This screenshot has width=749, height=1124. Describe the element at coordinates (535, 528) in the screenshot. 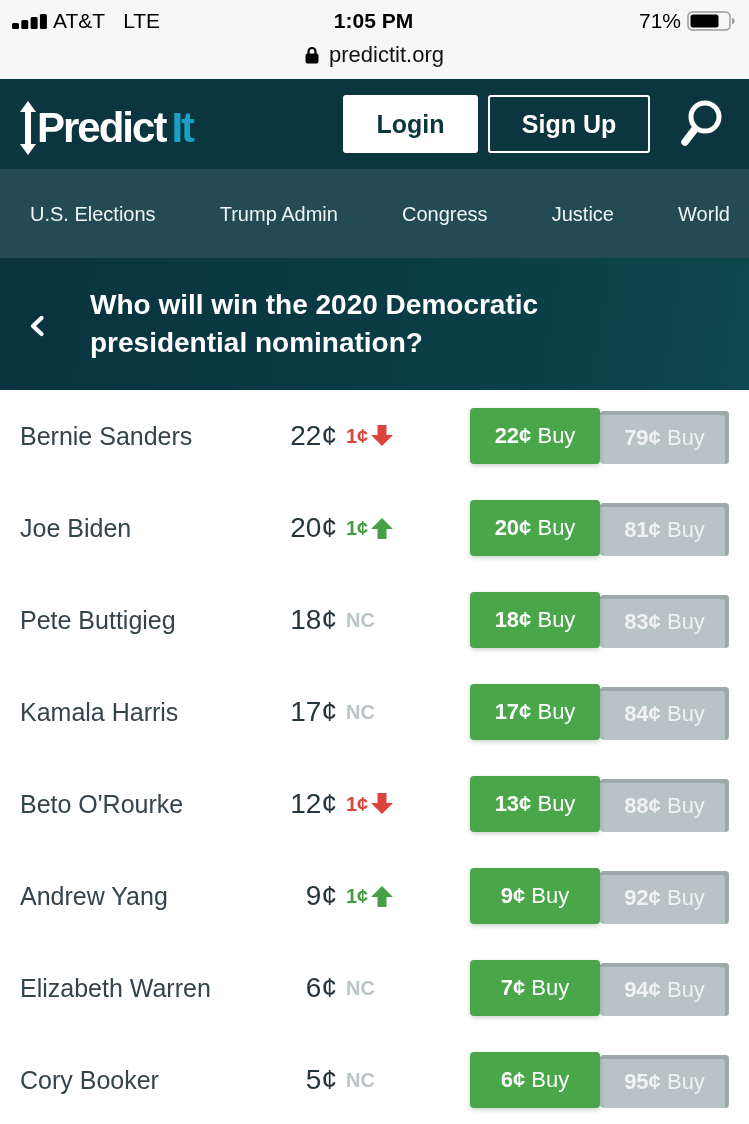

I see `yes-buy-button: 20¢ Buy` at that location.